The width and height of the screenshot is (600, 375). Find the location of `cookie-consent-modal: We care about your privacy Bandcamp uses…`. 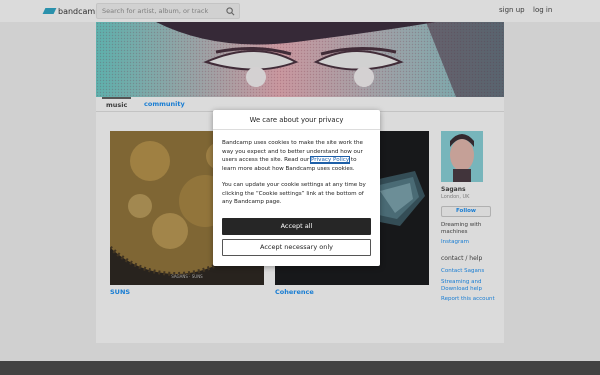

cookie-consent-modal: We care about your privacy Bandcamp uses… is located at coordinates (296, 188).